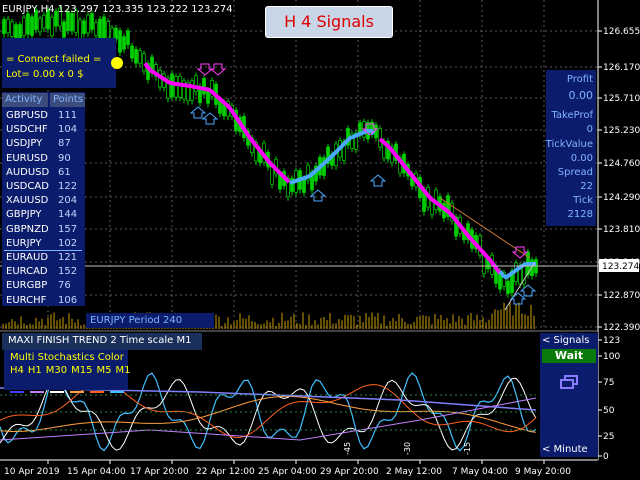  What do you see at coordinates (621, 296) in the screenshot?
I see `price-label: 122.870` at bounding box center [621, 296].